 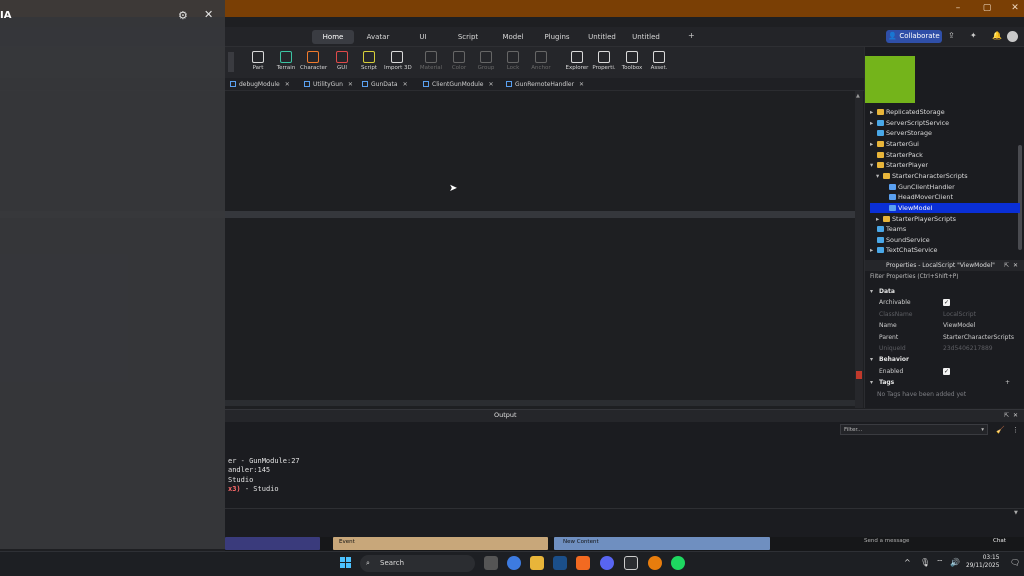 I want to click on tool-material: Material, so click(x=431, y=63).